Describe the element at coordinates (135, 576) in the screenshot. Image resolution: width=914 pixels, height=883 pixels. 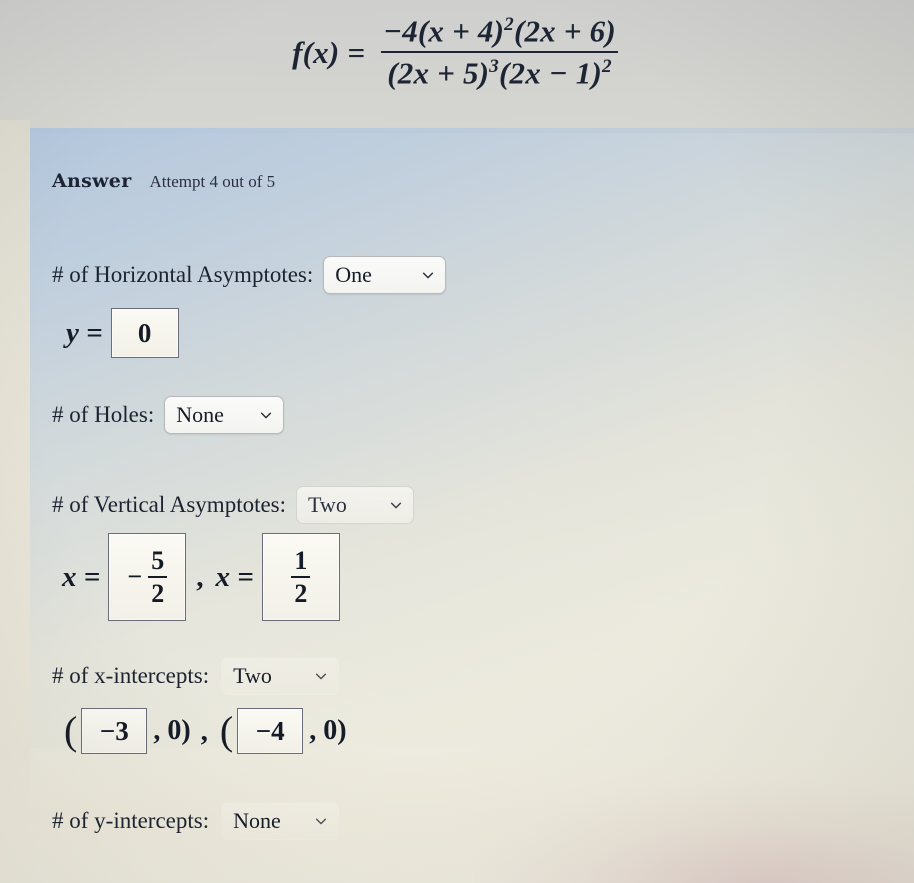
I see `fraction-sign-1: −` at that location.